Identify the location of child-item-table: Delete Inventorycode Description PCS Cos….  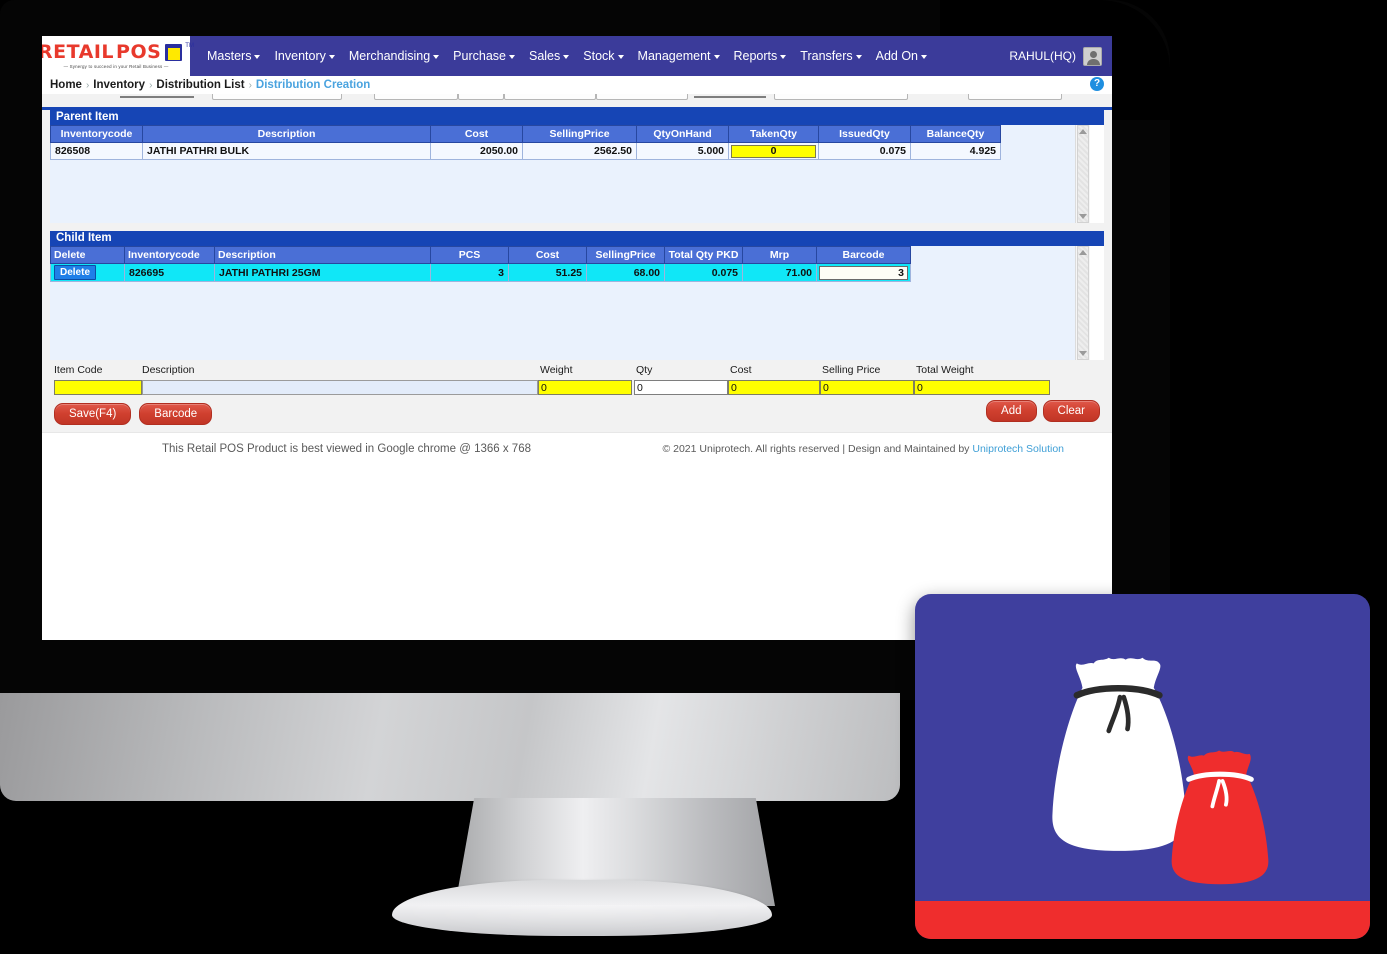
(480, 264).